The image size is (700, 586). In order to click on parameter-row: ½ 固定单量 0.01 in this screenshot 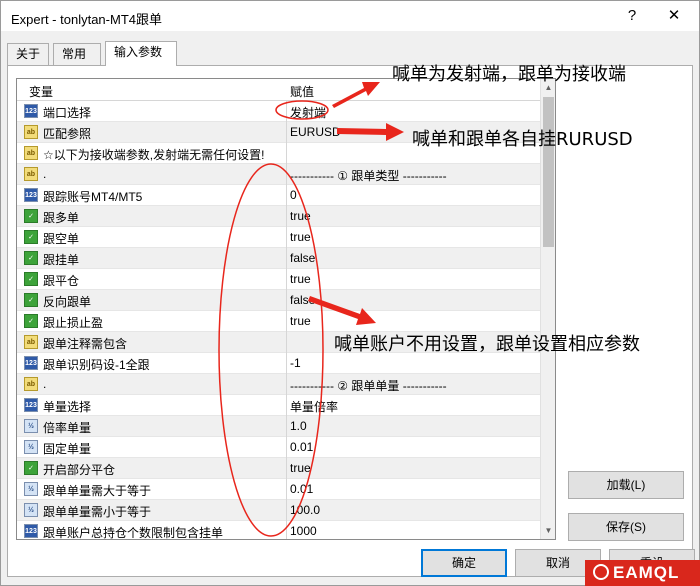, I will do `click(278, 447)`.